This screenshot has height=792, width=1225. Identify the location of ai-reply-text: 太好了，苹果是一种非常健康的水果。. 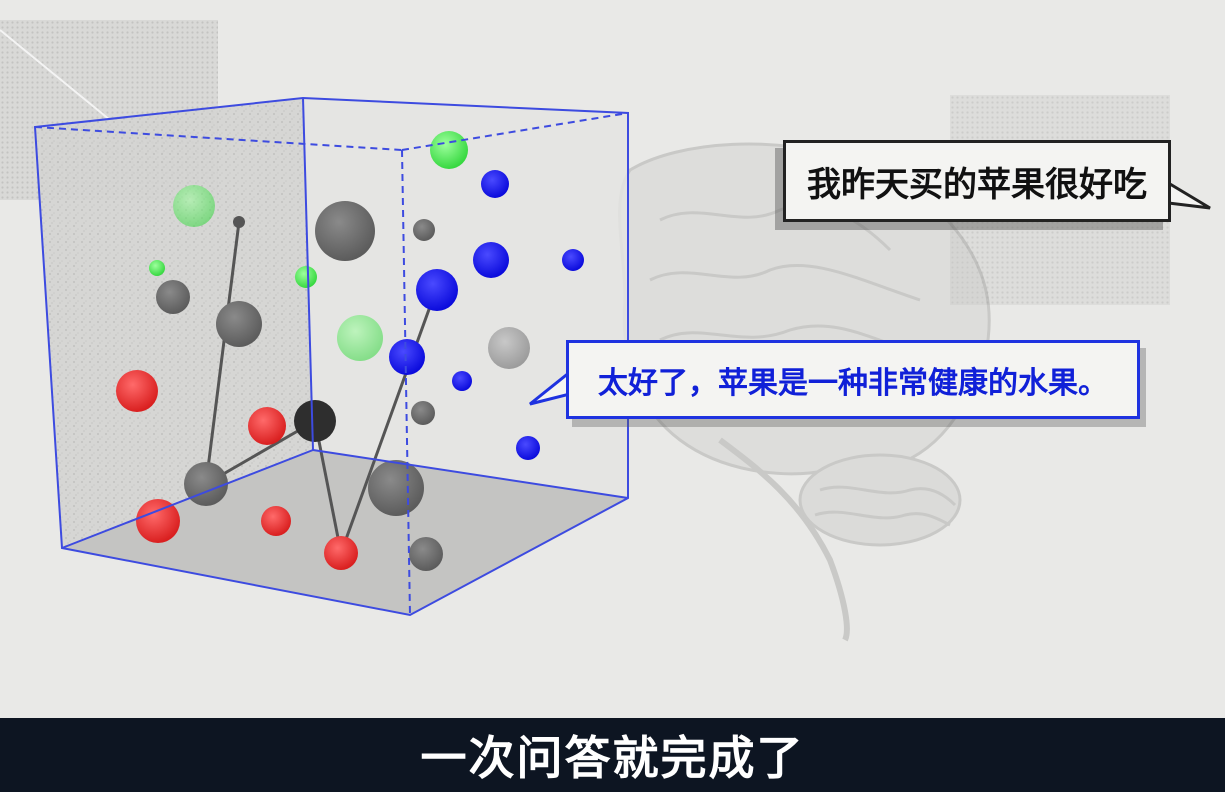
(853, 383).